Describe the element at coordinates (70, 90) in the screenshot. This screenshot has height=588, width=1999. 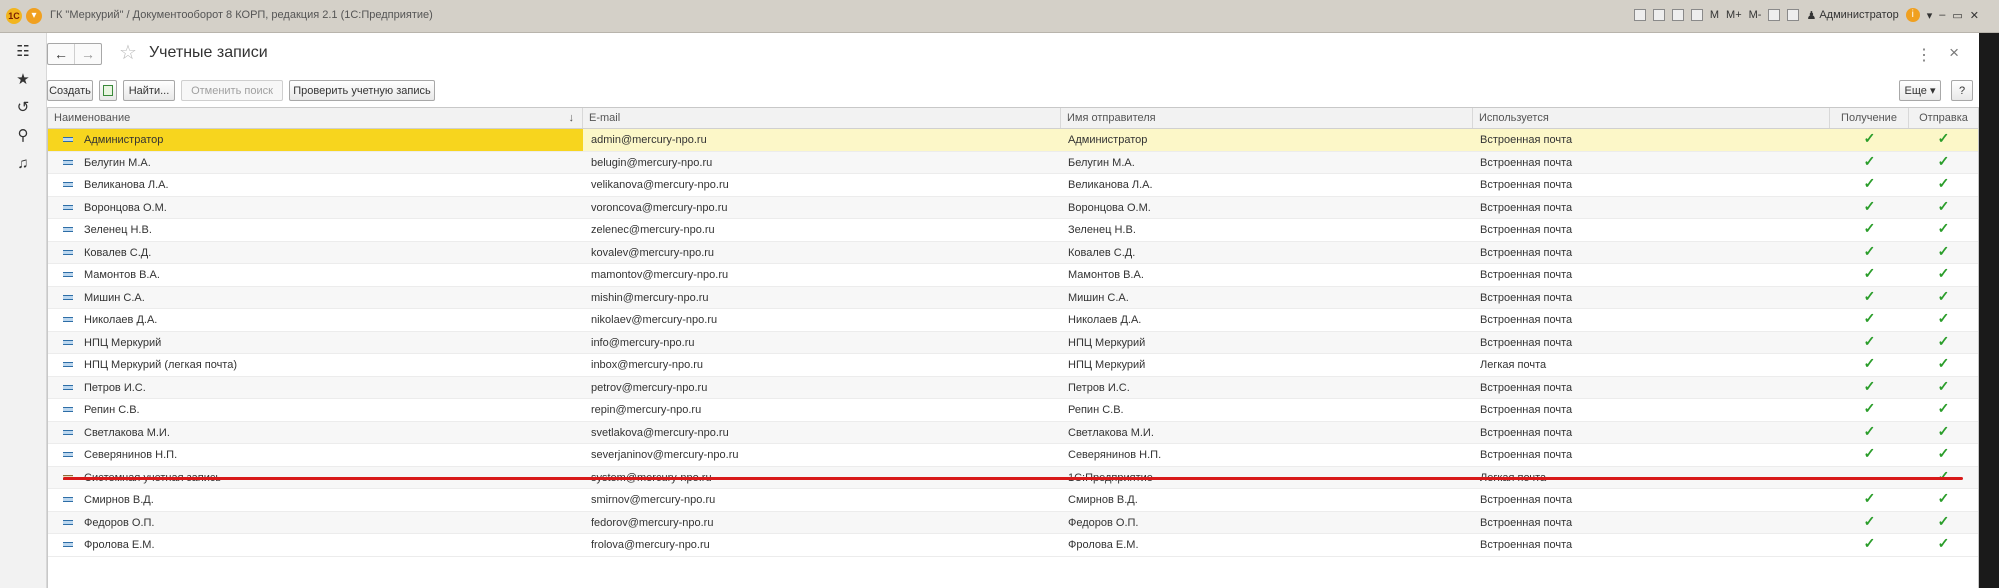
I see `create-button: Создать` at that location.